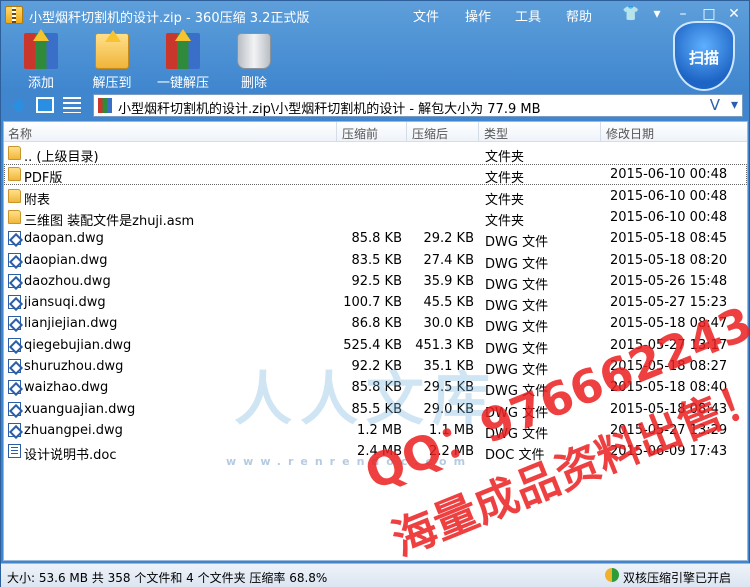 This screenshot has width=750, height=587. I want to click on file-name: lianjiejian.dwg, so click(71, 324).